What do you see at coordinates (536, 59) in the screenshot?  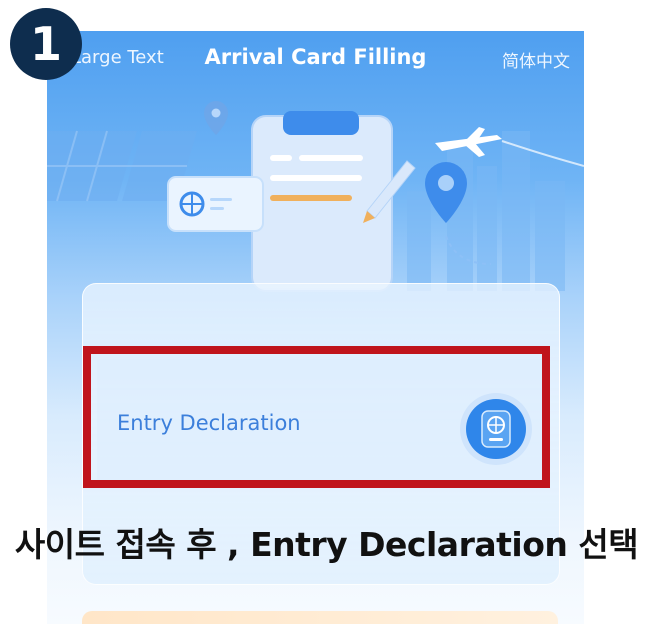 I see `language-switch: 简体中文` at bounding box center [536, 59].